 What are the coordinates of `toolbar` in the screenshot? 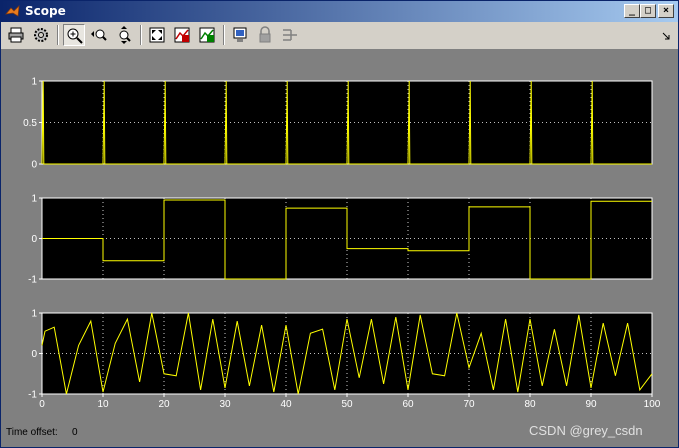 It's located at (339, 36).